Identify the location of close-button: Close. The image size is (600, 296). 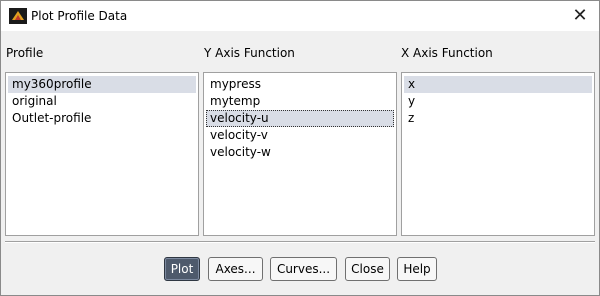
(367, 269).